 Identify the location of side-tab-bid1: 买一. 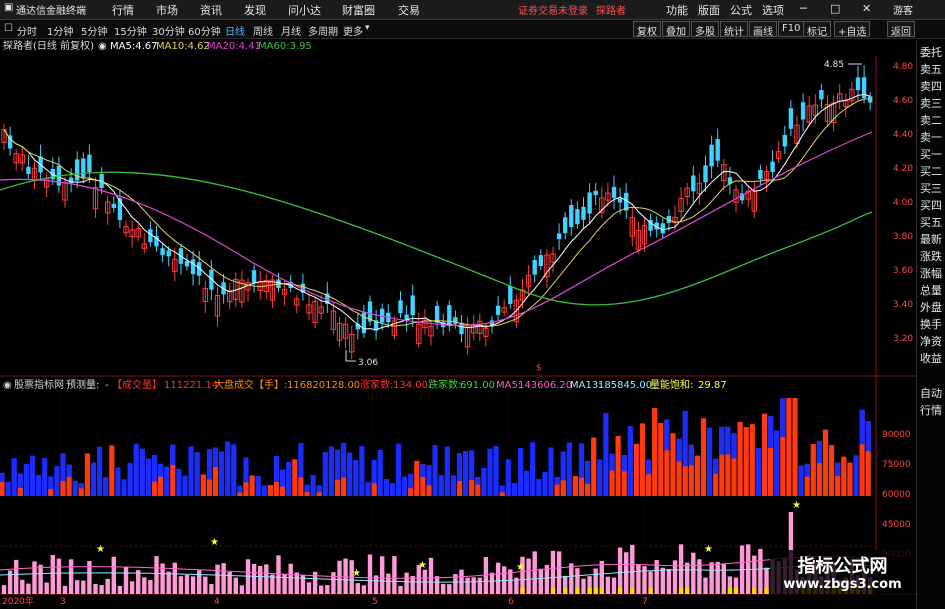
(931, 154).